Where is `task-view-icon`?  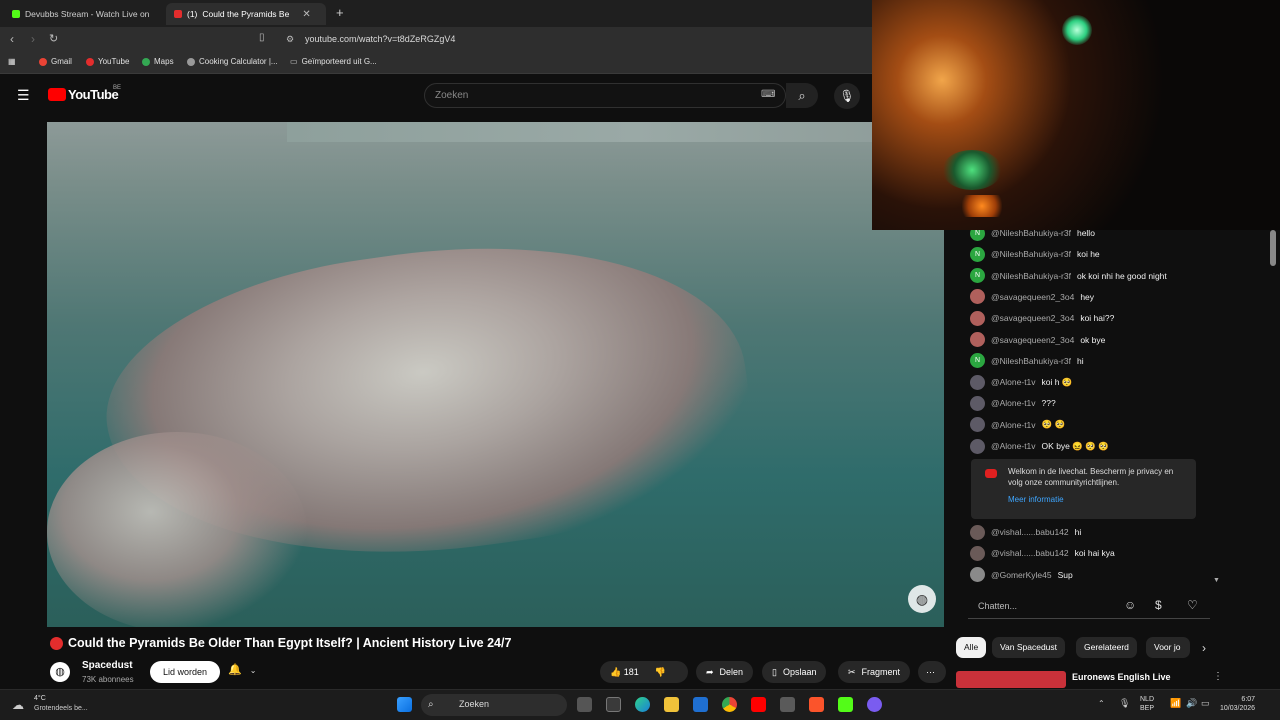
task-view-icon is located at coordinates (584, 704).